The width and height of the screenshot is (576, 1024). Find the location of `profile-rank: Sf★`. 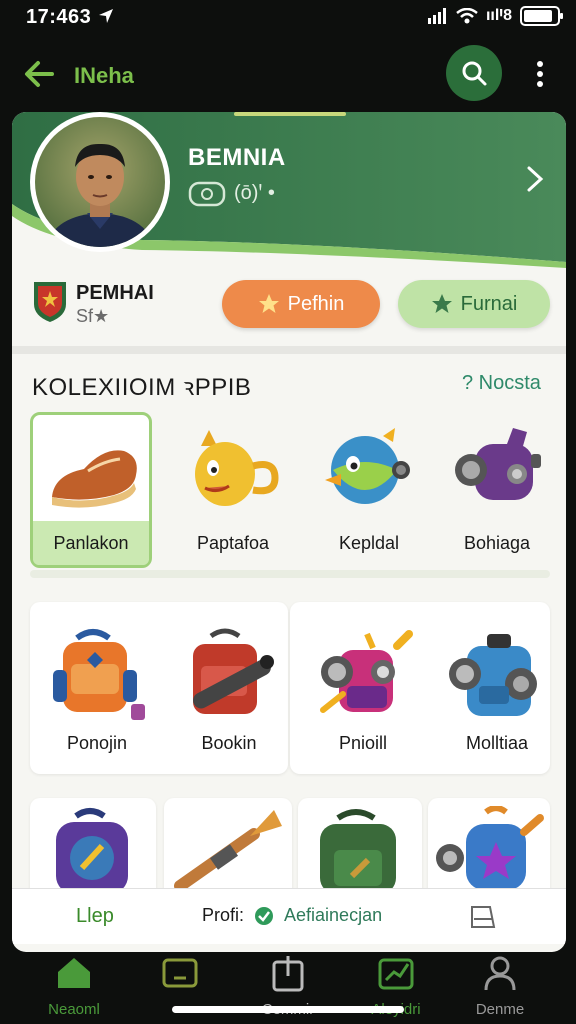

profile-rank: Sf★ is located at coordinates (93, 316).